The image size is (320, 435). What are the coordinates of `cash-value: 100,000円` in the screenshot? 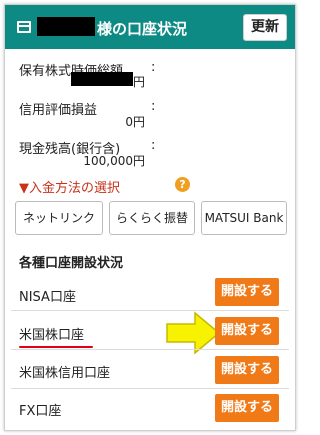 It's located at (114, 161).